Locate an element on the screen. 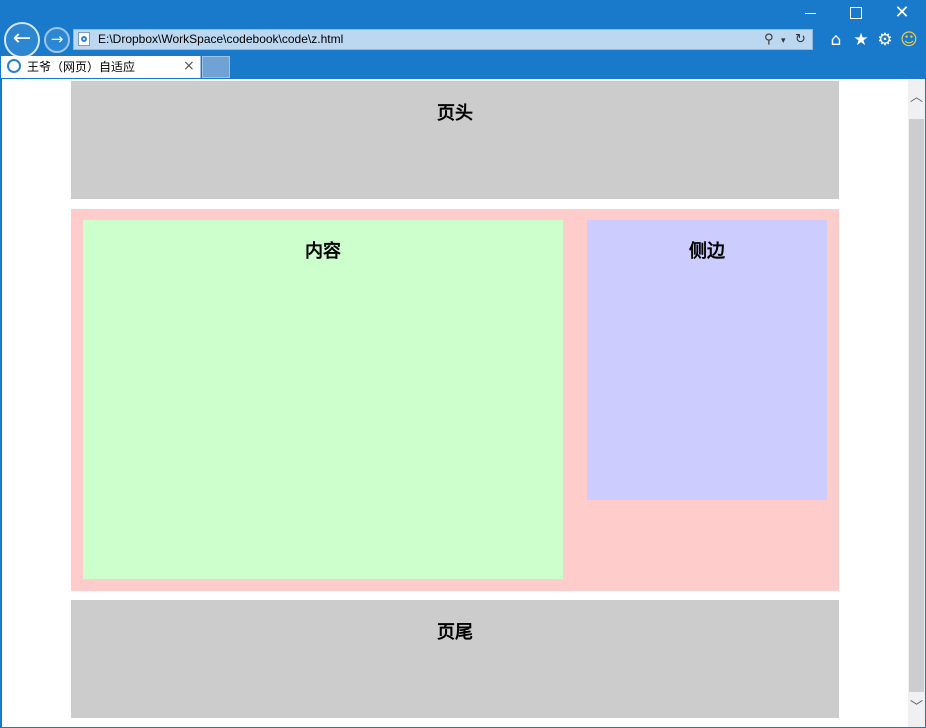 The height and width of the screenshot is (728, 926). footer-title: 页尾 is located at coordinates (455, 632).